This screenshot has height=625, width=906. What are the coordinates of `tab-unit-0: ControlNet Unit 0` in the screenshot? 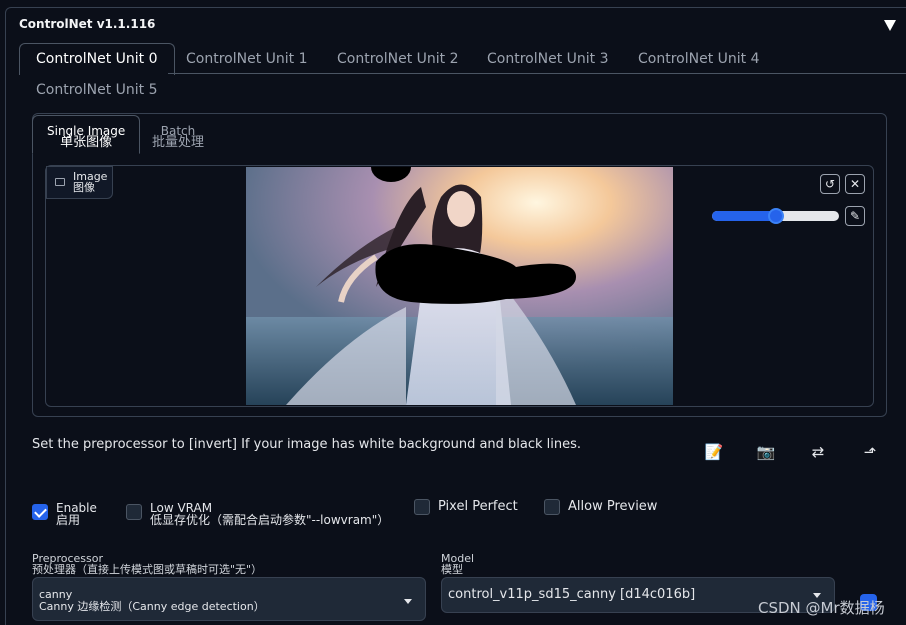 It's located at (97, 59).